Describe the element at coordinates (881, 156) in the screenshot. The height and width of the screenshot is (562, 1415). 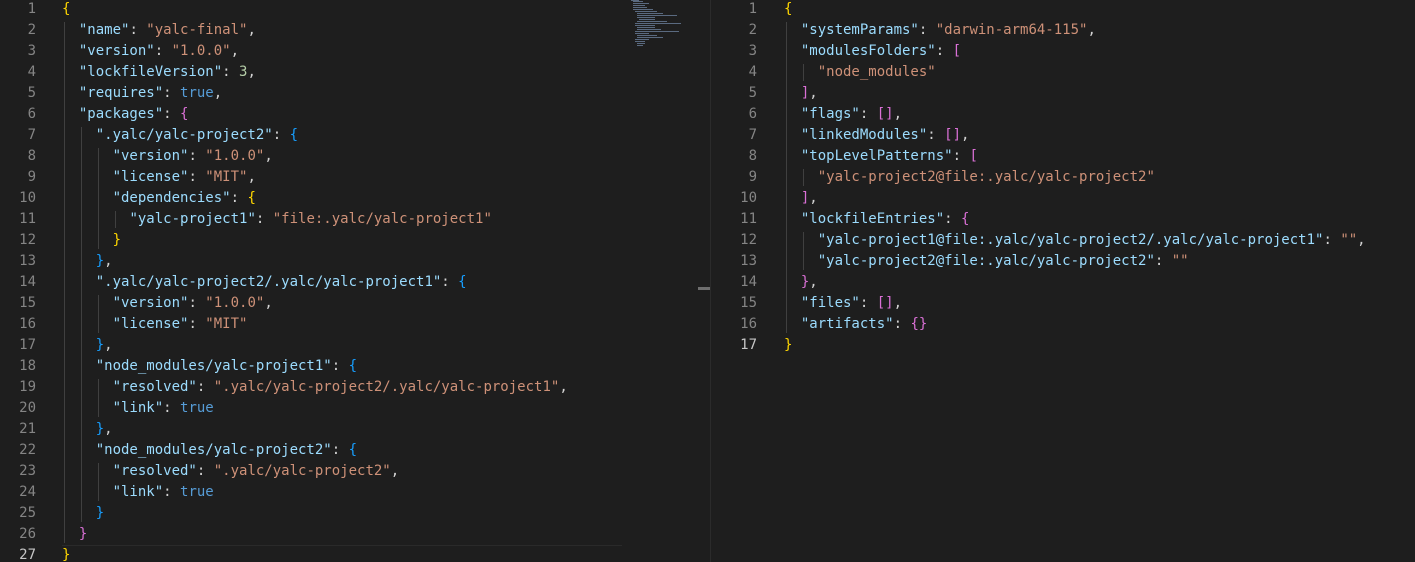
I see `code-line: "topLevelPatterns": [` at that location.